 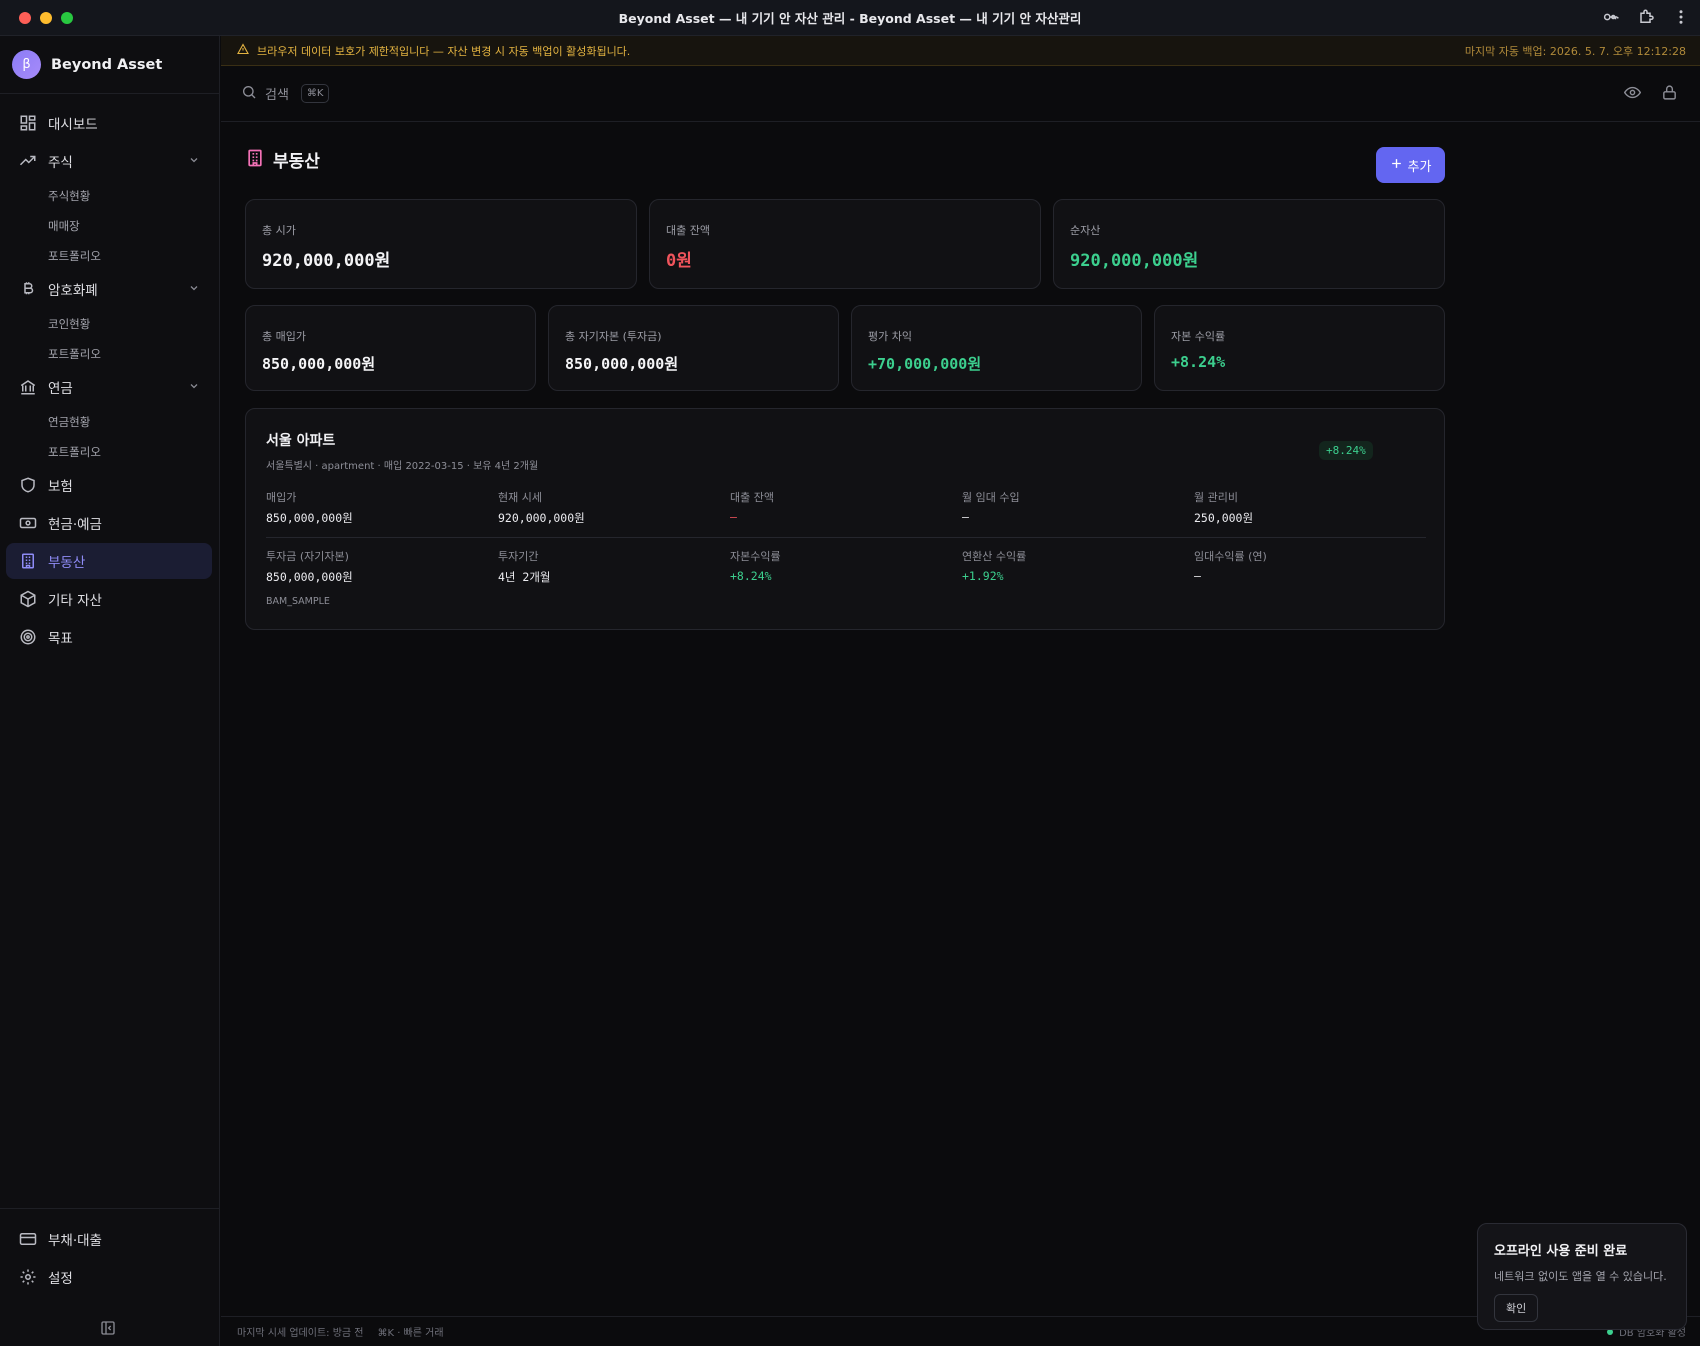 What do you see at coordinates (109, 387) in the screenshot?
I see `sidebar-item-pension: 연금` at bounding box center [109, 387].